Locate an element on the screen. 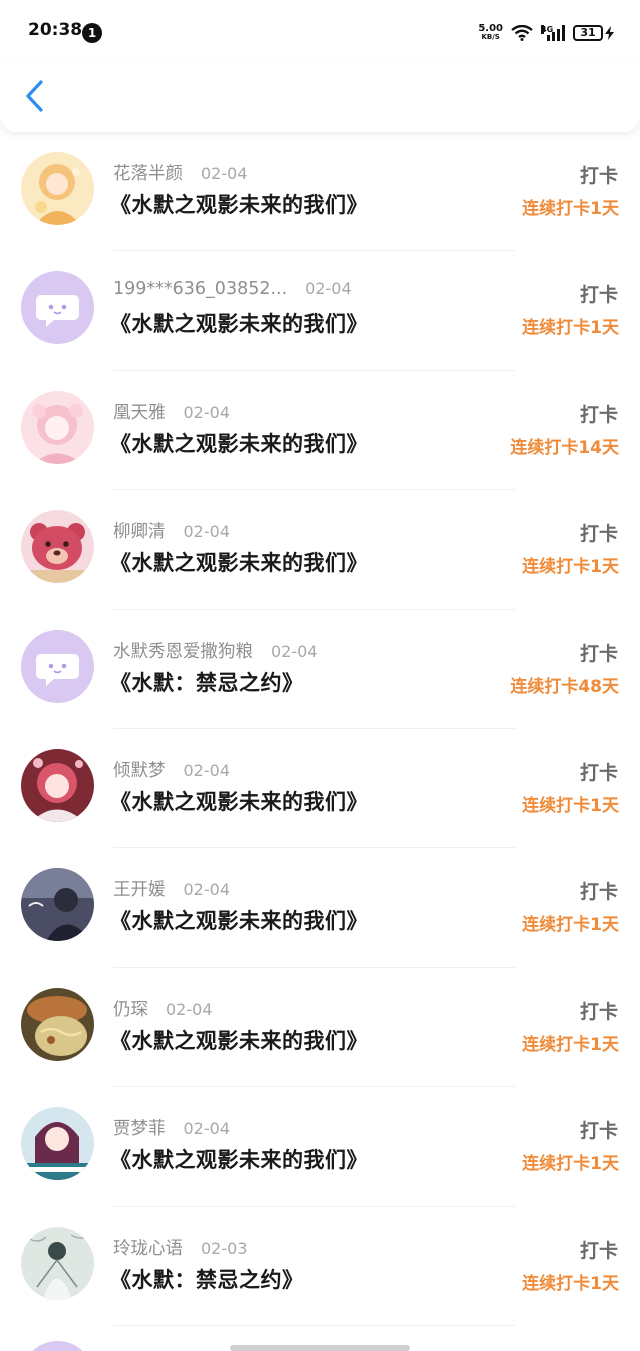 The width and height of the screenshot is (640, 1351). checkin-list-item: 王开媛 02-04 《水默之观影未来的我们》 打卡 连续打卡1天 is located at coordinates (320, 908).